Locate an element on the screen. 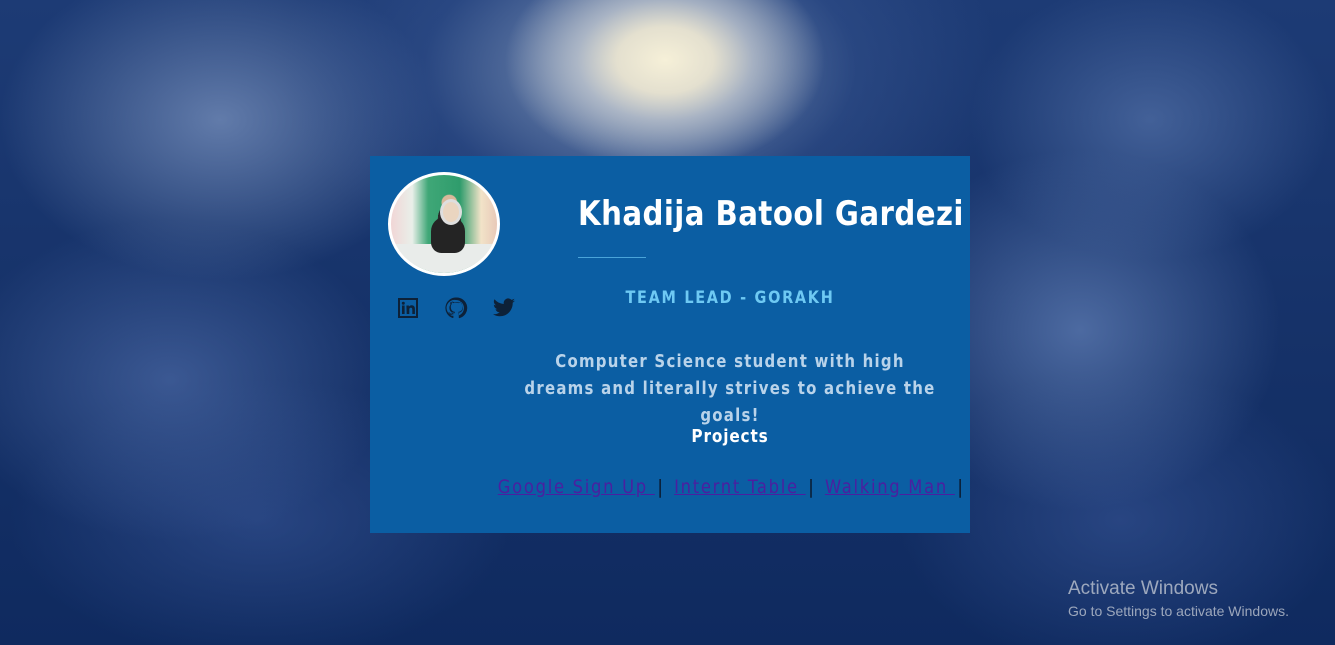 This screenshot has width=1335, height=645. projects-heading: Projects is located at coordinates (730, 436).